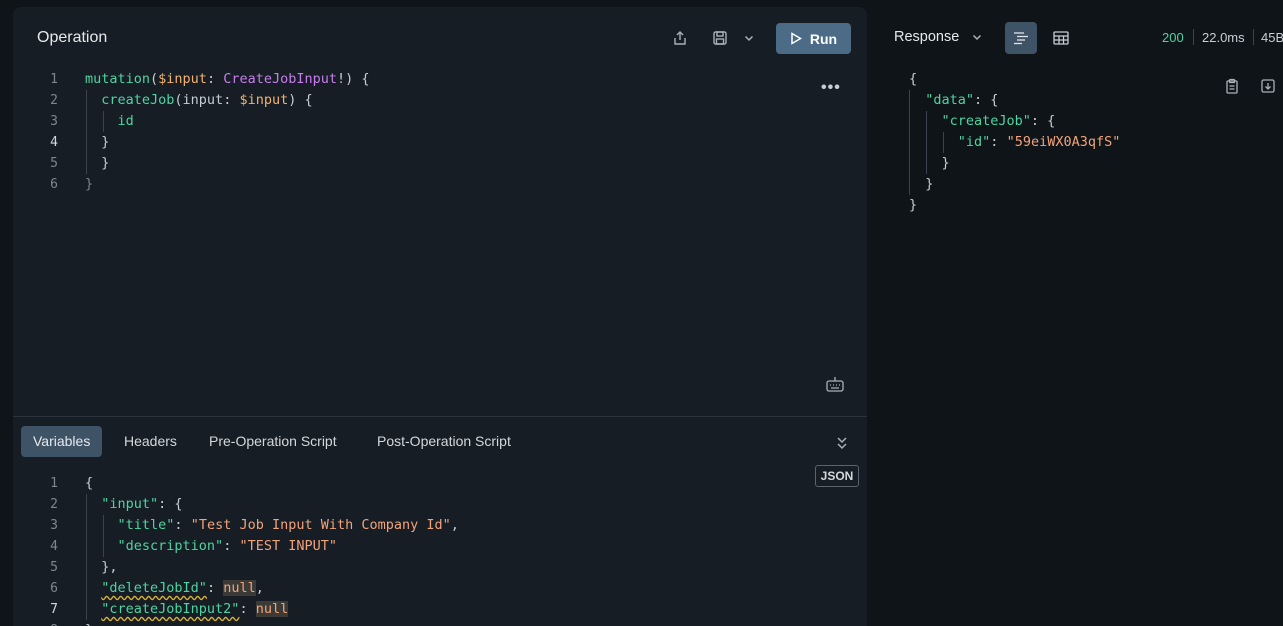  I want to click on operation-title: Operation, so click(72, 37).